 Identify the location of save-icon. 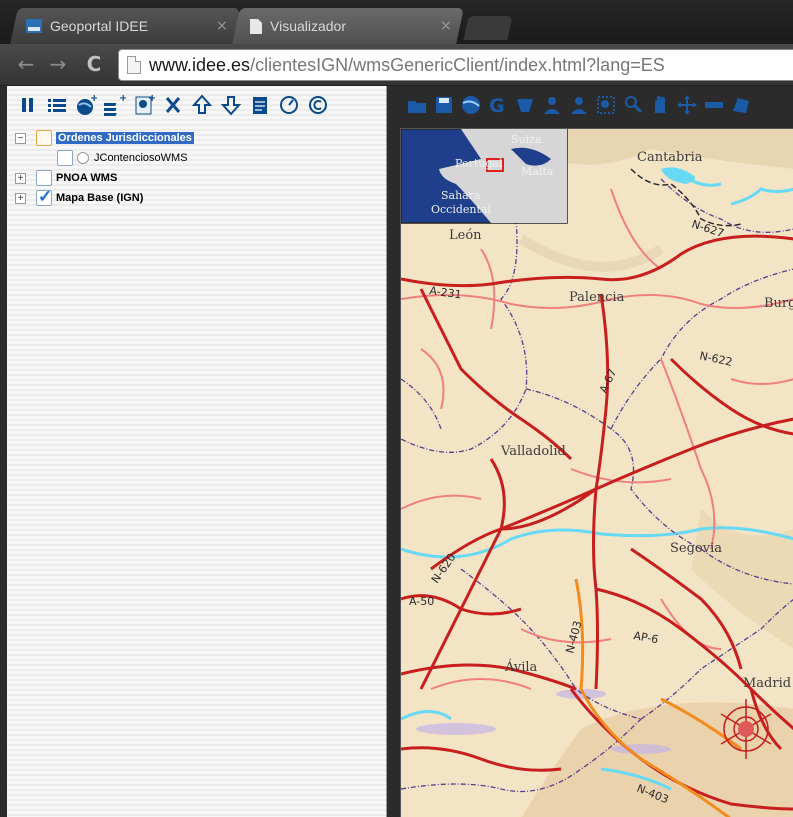
(444, 105).